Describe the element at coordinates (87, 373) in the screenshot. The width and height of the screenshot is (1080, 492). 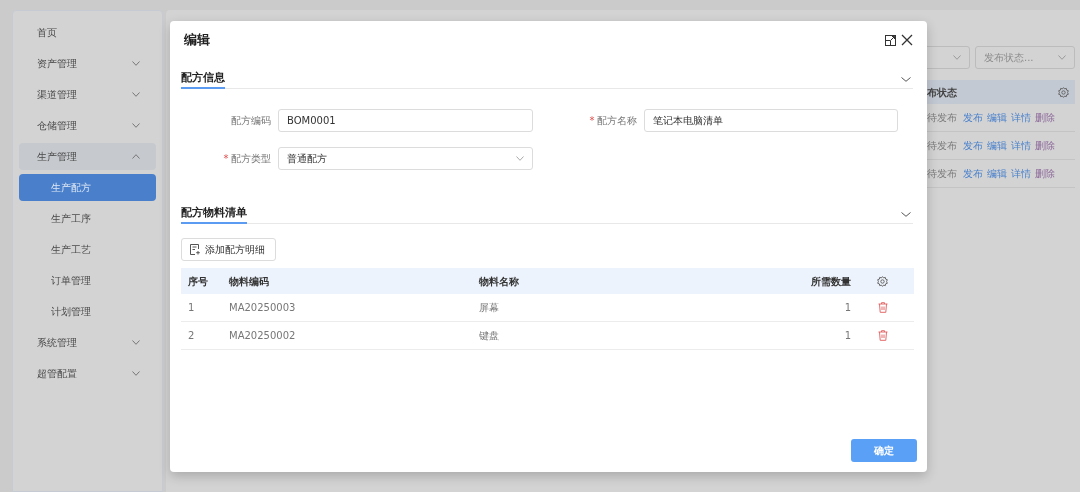
I see `sidebar-item: 超管配置` at that location.